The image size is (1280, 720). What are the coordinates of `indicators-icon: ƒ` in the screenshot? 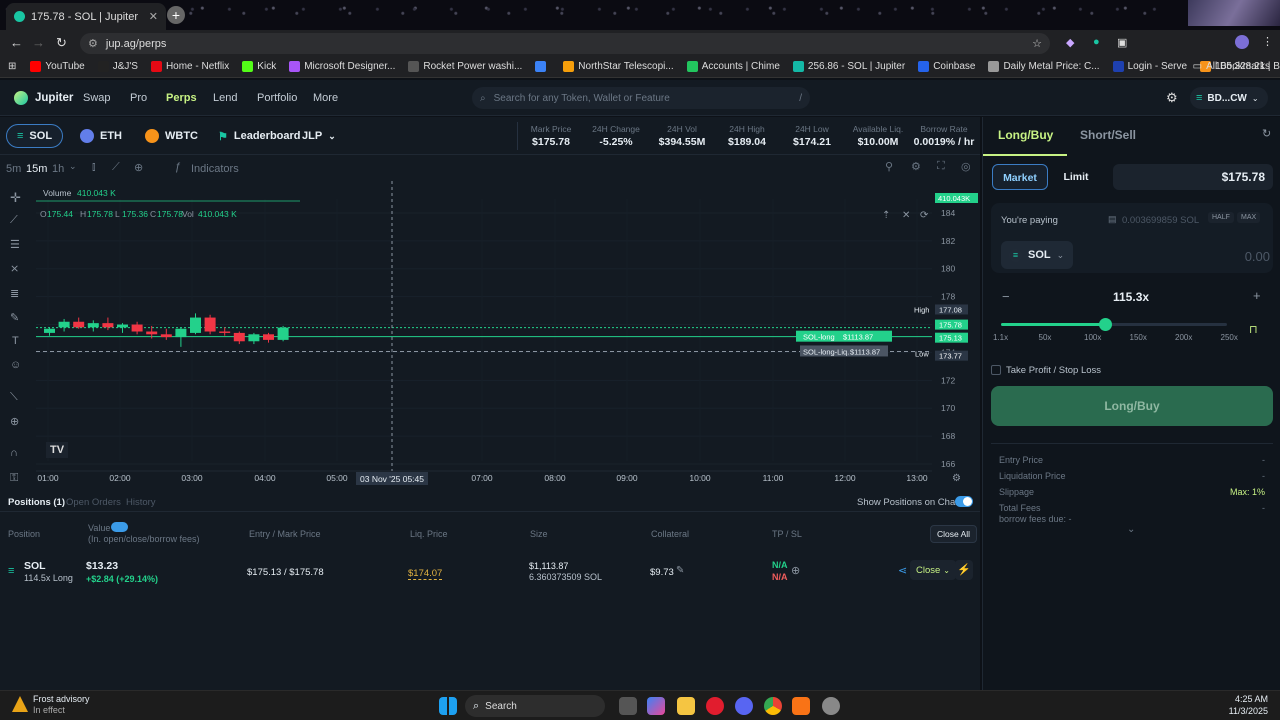 It's located at (178, 167).